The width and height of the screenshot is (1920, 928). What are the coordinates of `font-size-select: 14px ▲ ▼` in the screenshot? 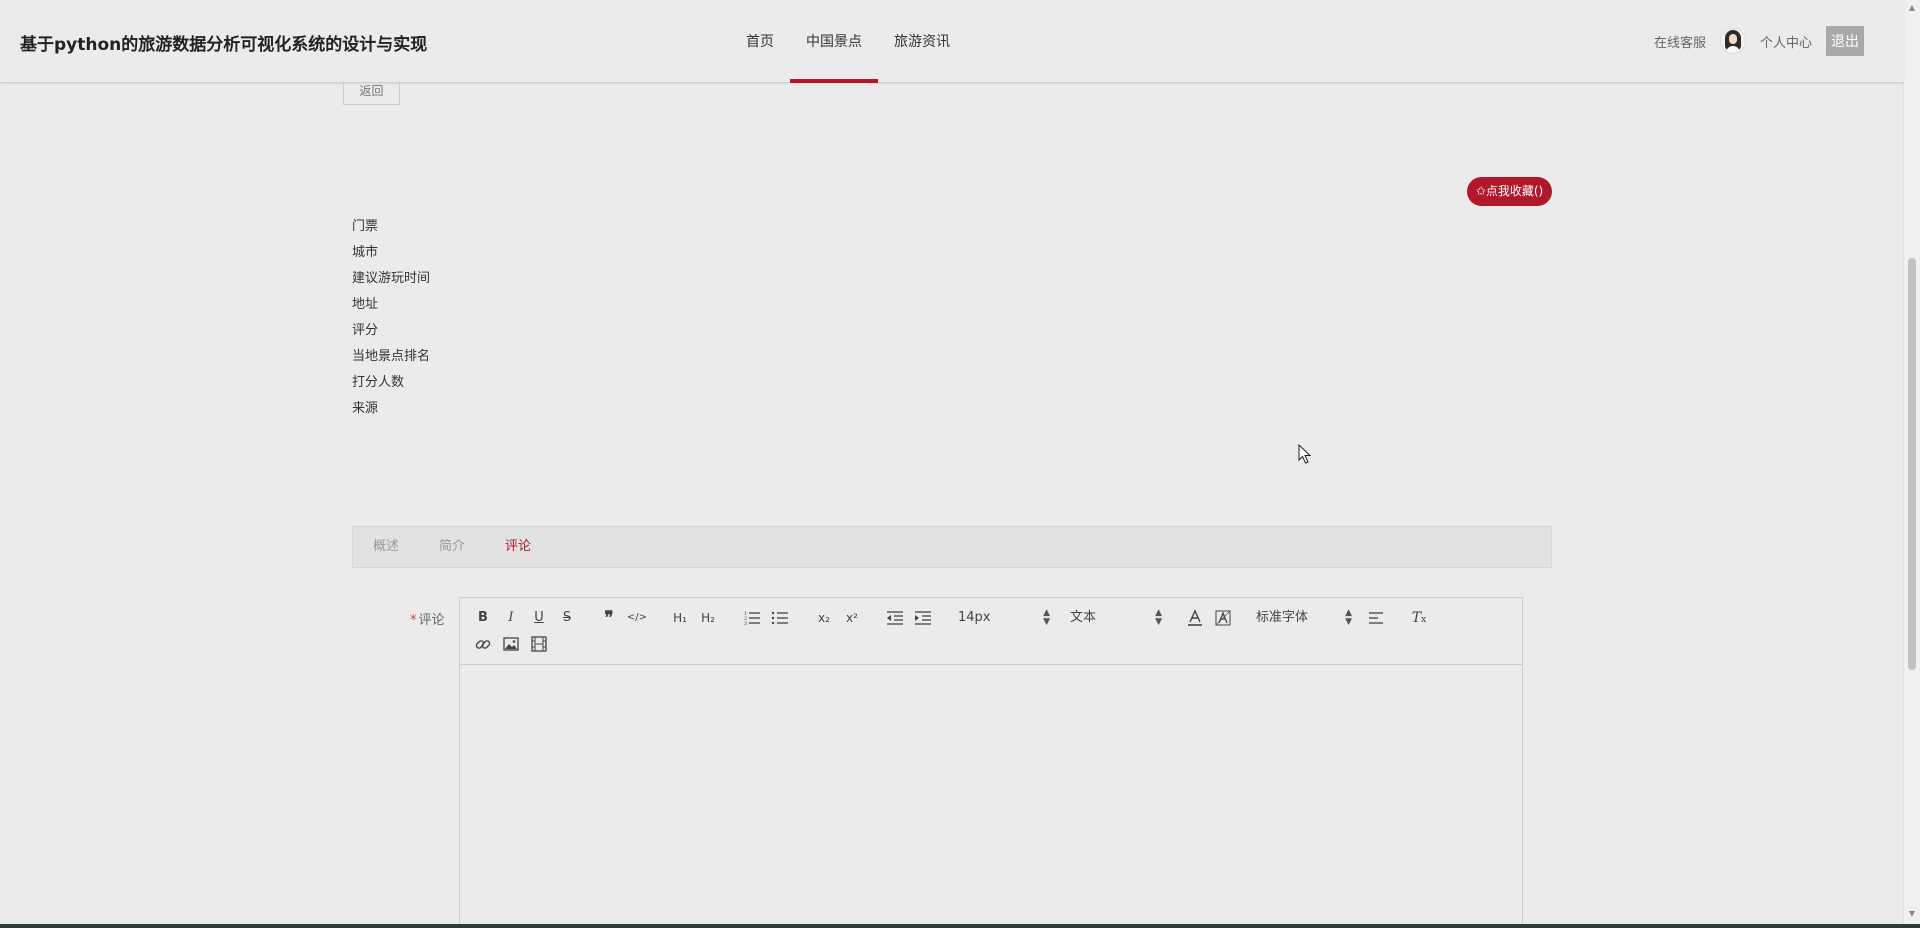 It's located at (1004, 618).